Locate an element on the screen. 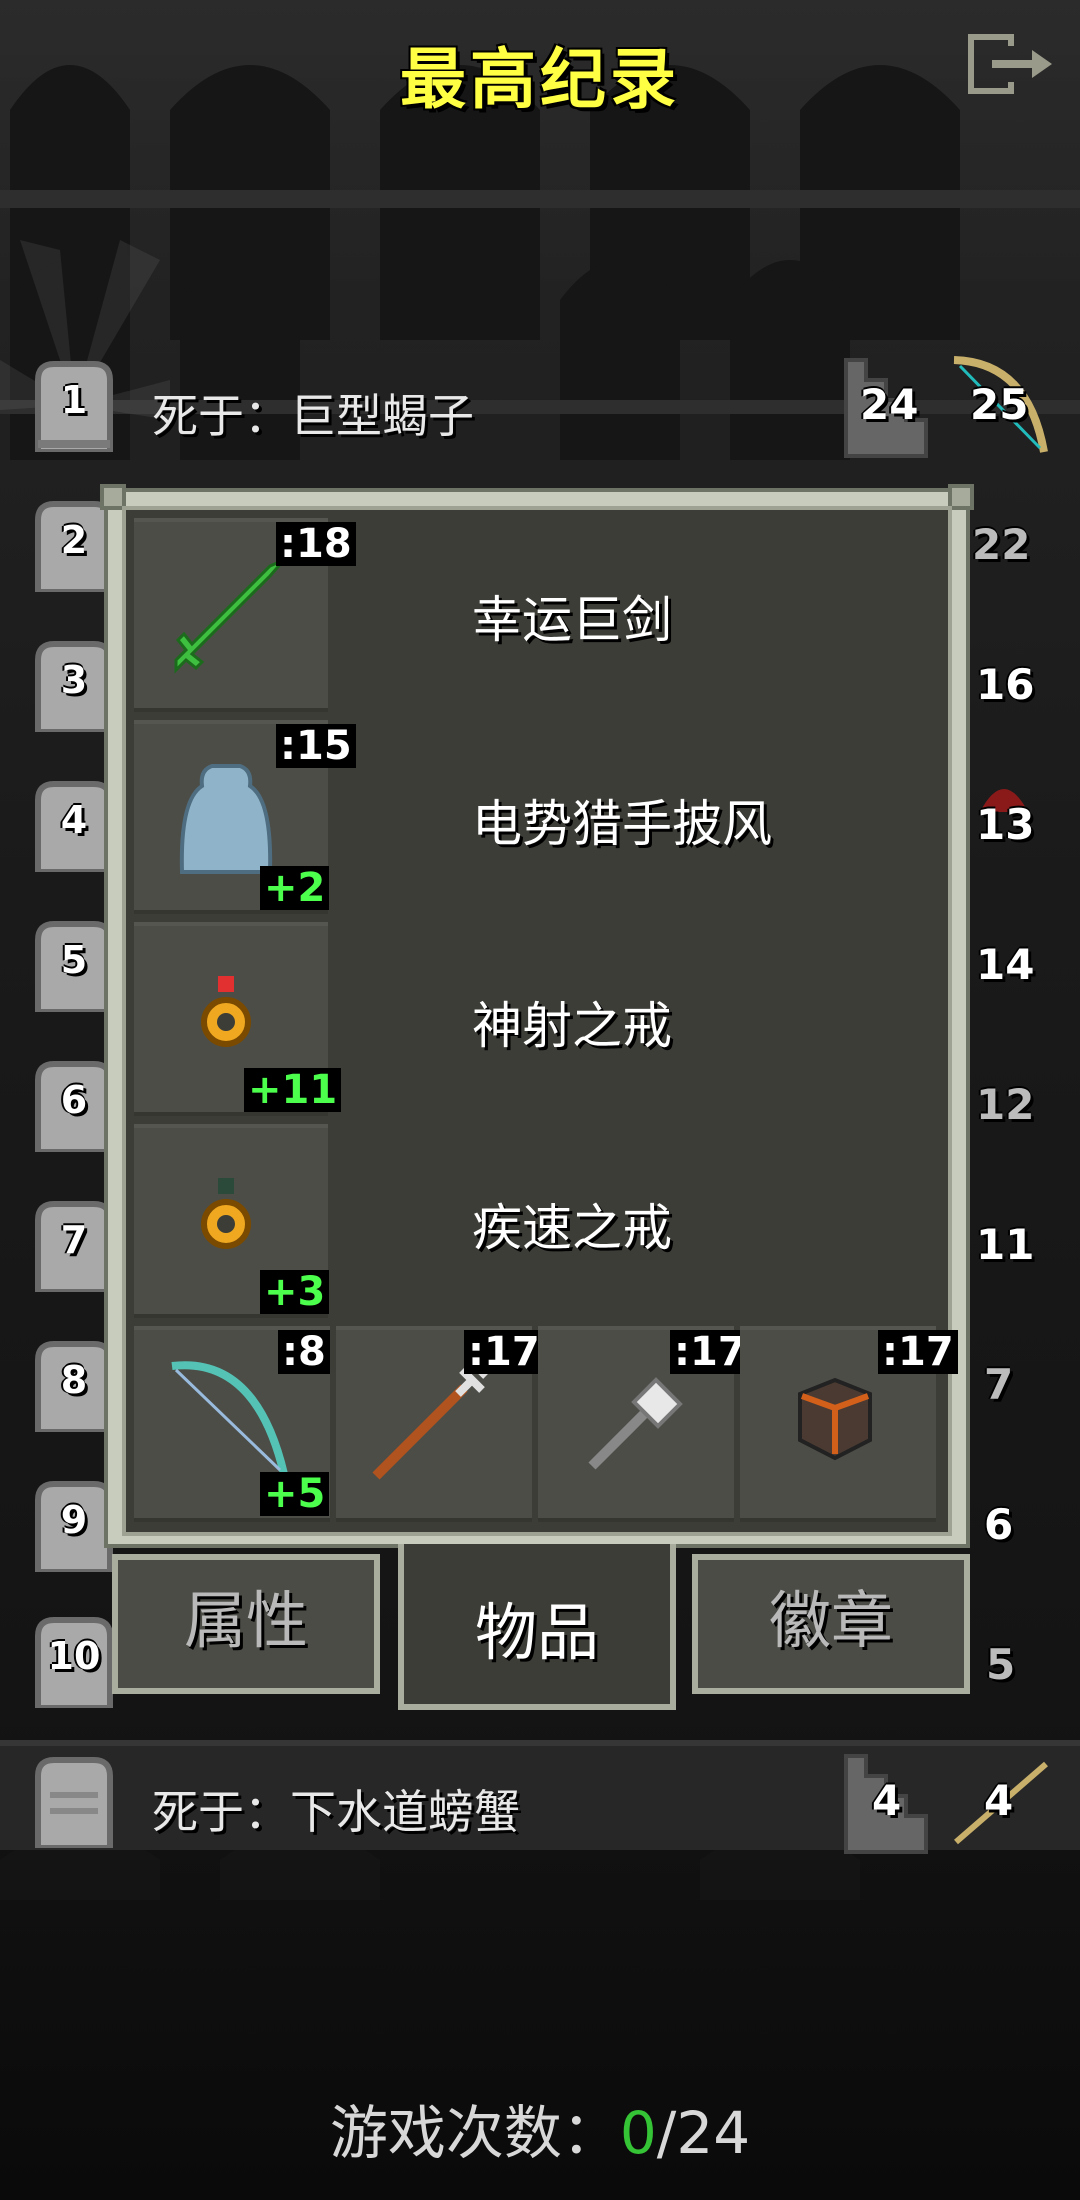  tier-badge: :18 is located at coordinates (316, 544).